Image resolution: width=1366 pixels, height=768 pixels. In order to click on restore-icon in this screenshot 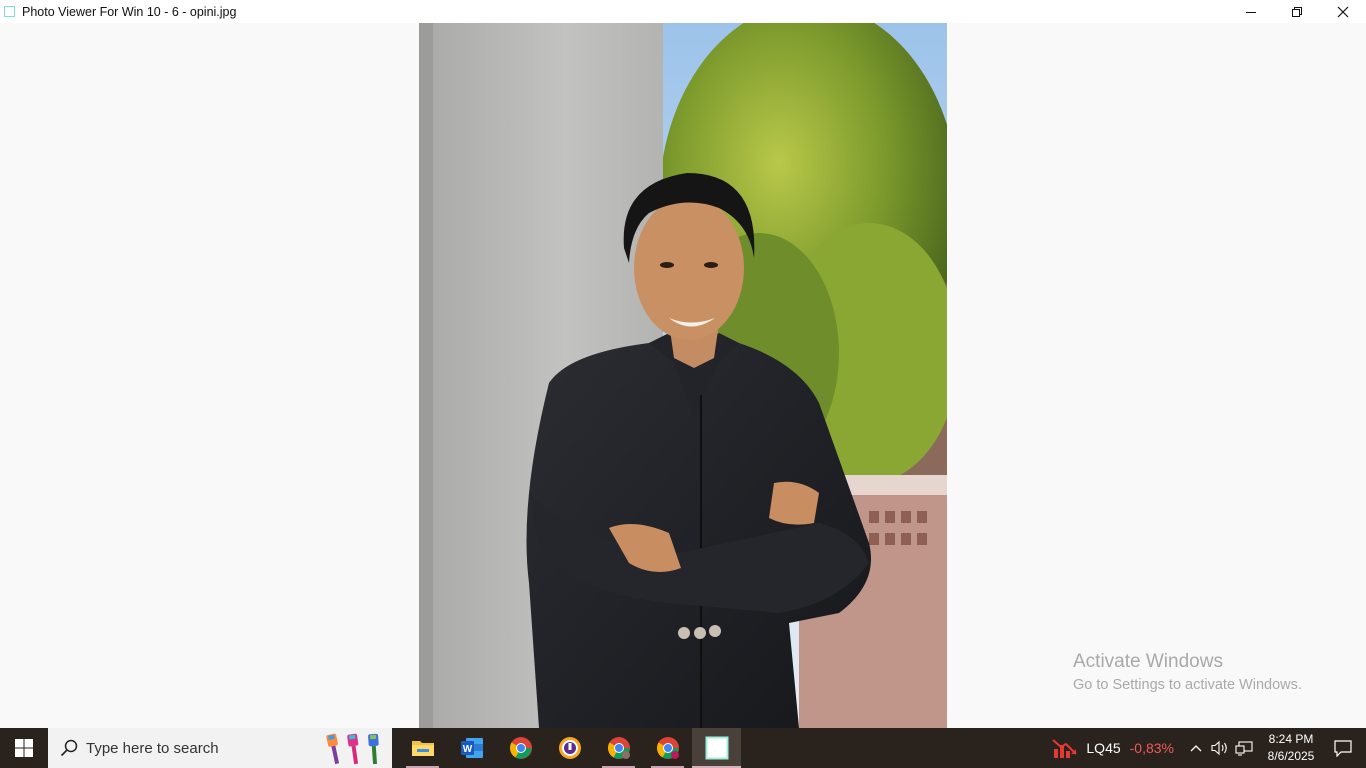, I will do `click(1297, 11)`.